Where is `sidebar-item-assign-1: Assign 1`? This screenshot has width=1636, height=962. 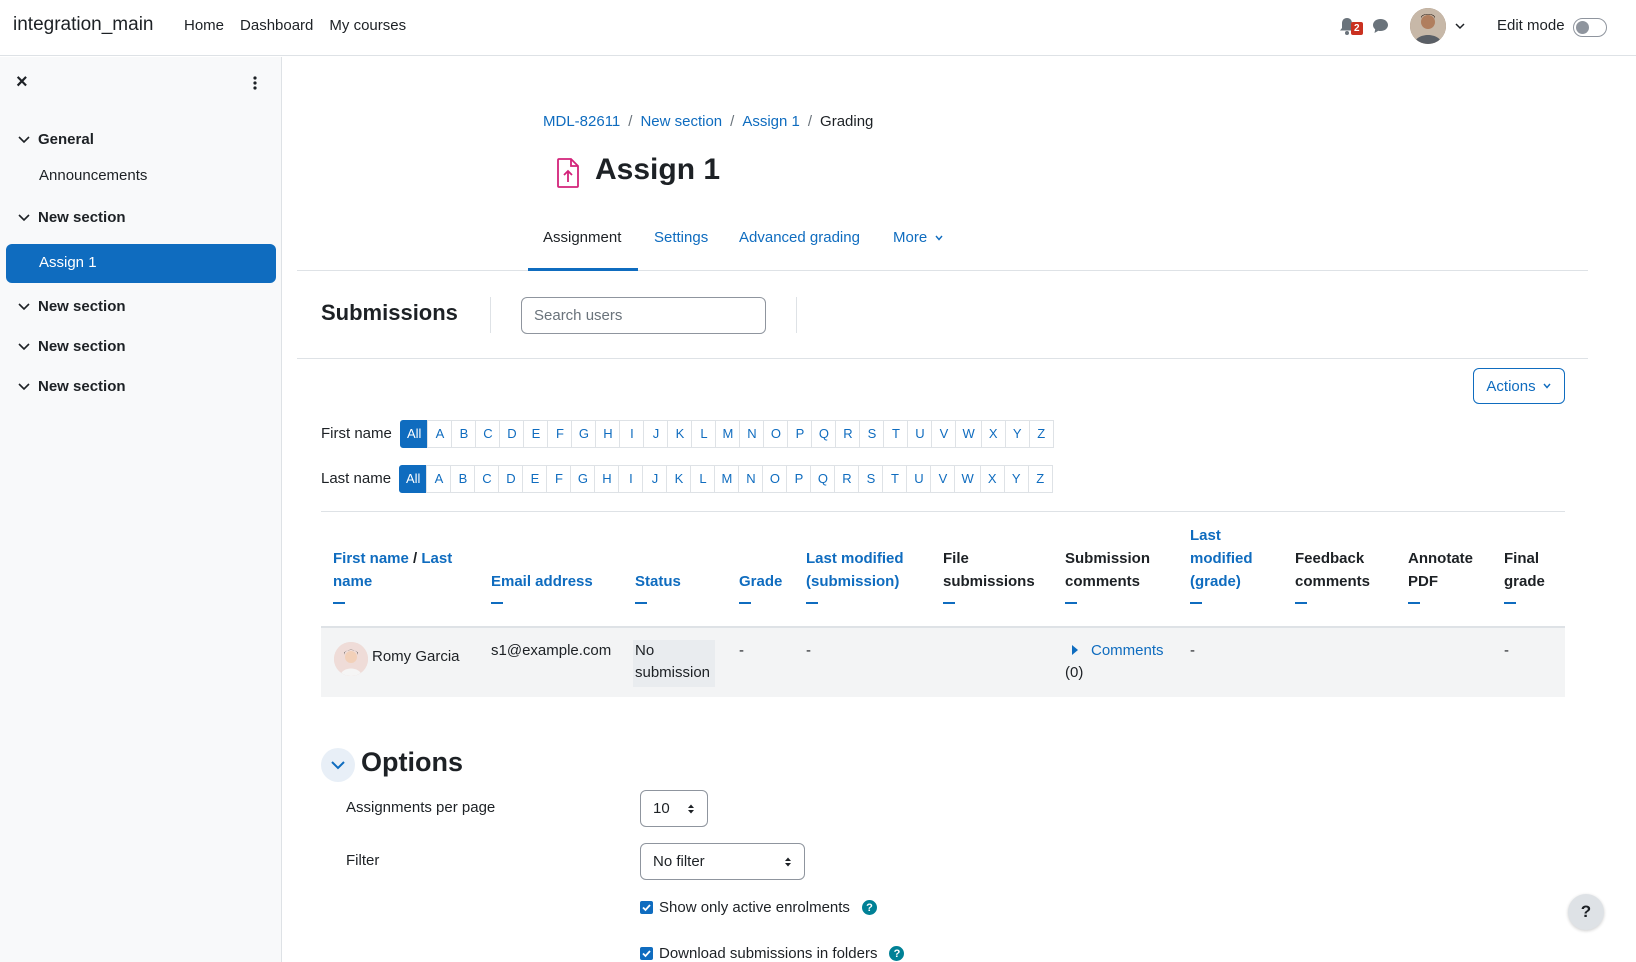 sidebar-item-assign-1: Assign 1 is located at coordinates (141, 263).